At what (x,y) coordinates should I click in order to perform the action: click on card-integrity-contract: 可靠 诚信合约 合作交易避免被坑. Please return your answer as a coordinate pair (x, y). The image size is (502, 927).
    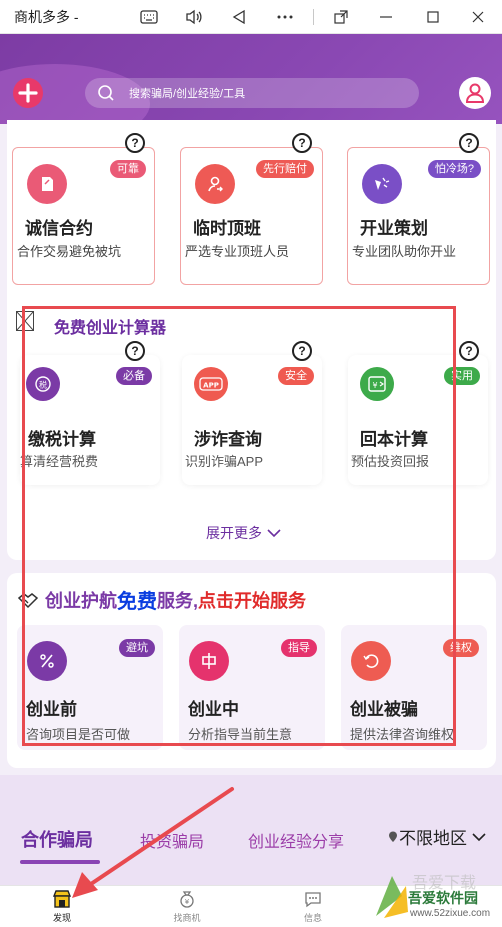
    Looking at the image, I should click on (83, 216).